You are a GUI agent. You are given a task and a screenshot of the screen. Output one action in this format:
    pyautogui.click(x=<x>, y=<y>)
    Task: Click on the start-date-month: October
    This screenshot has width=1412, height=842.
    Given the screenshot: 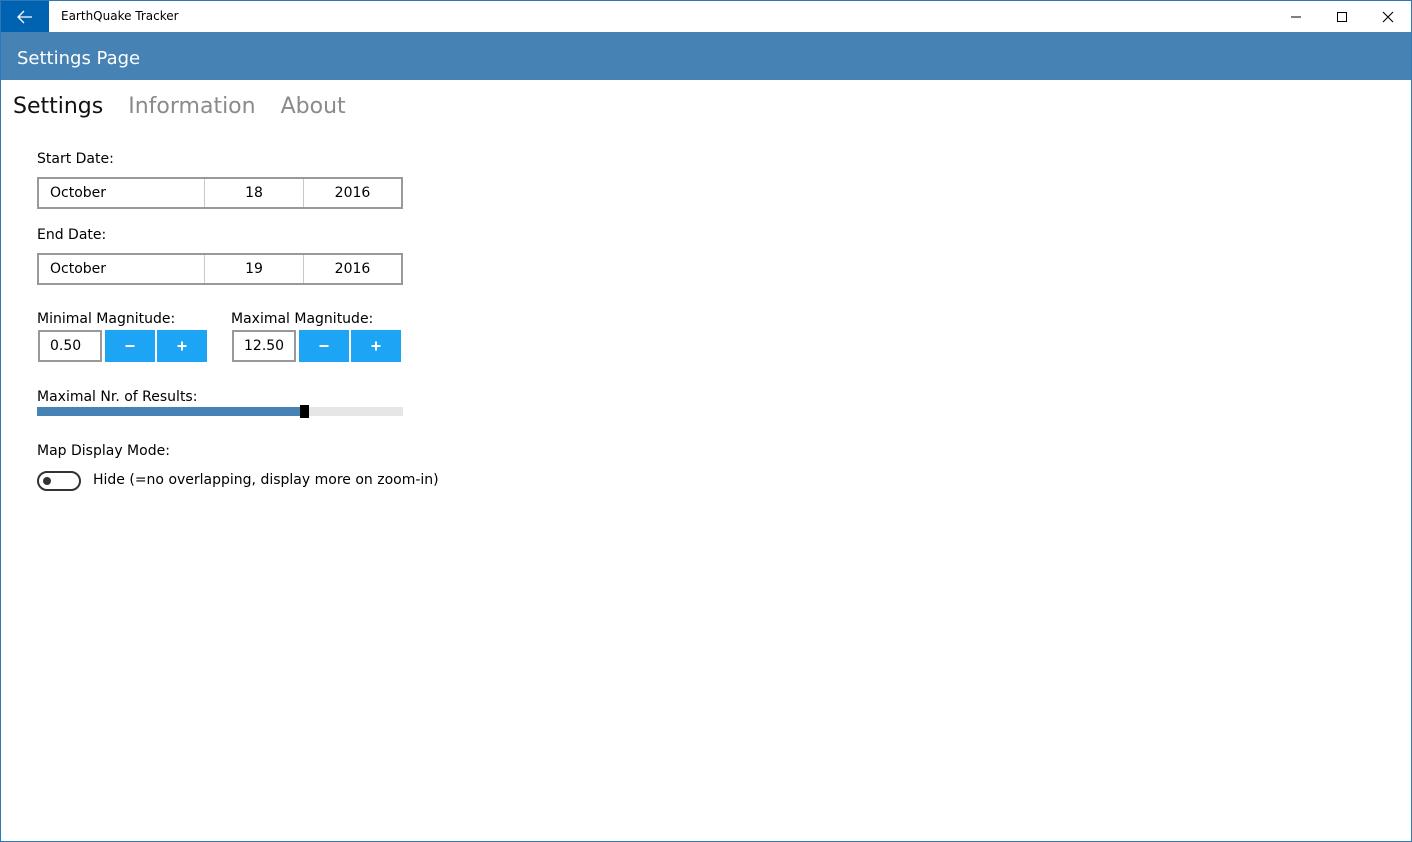 What is the action you would take?
    pyautogui.click(x=122, y=193)
    